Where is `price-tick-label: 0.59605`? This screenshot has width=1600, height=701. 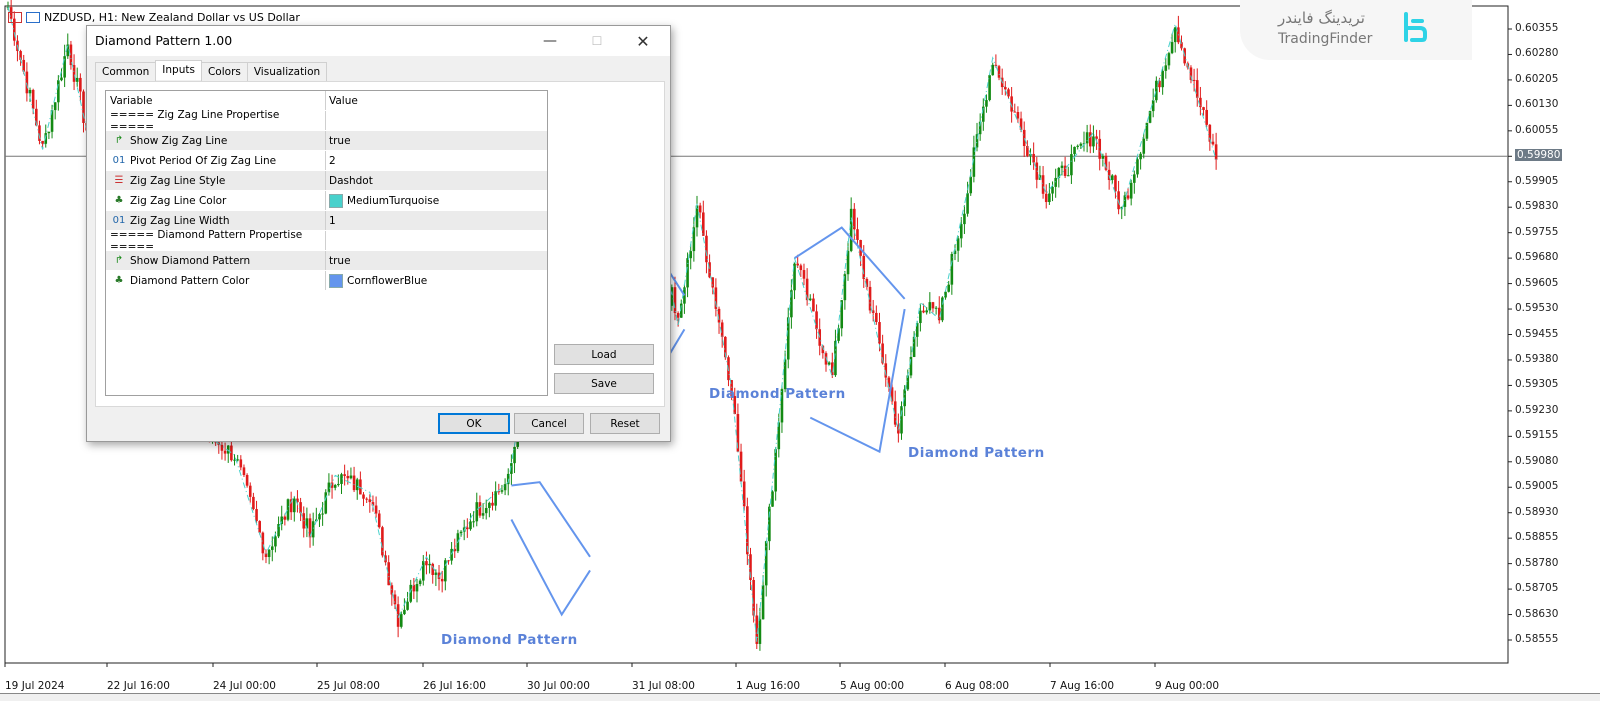
price-tick-label: 0.59605 is located at coordinates (1537, 282).